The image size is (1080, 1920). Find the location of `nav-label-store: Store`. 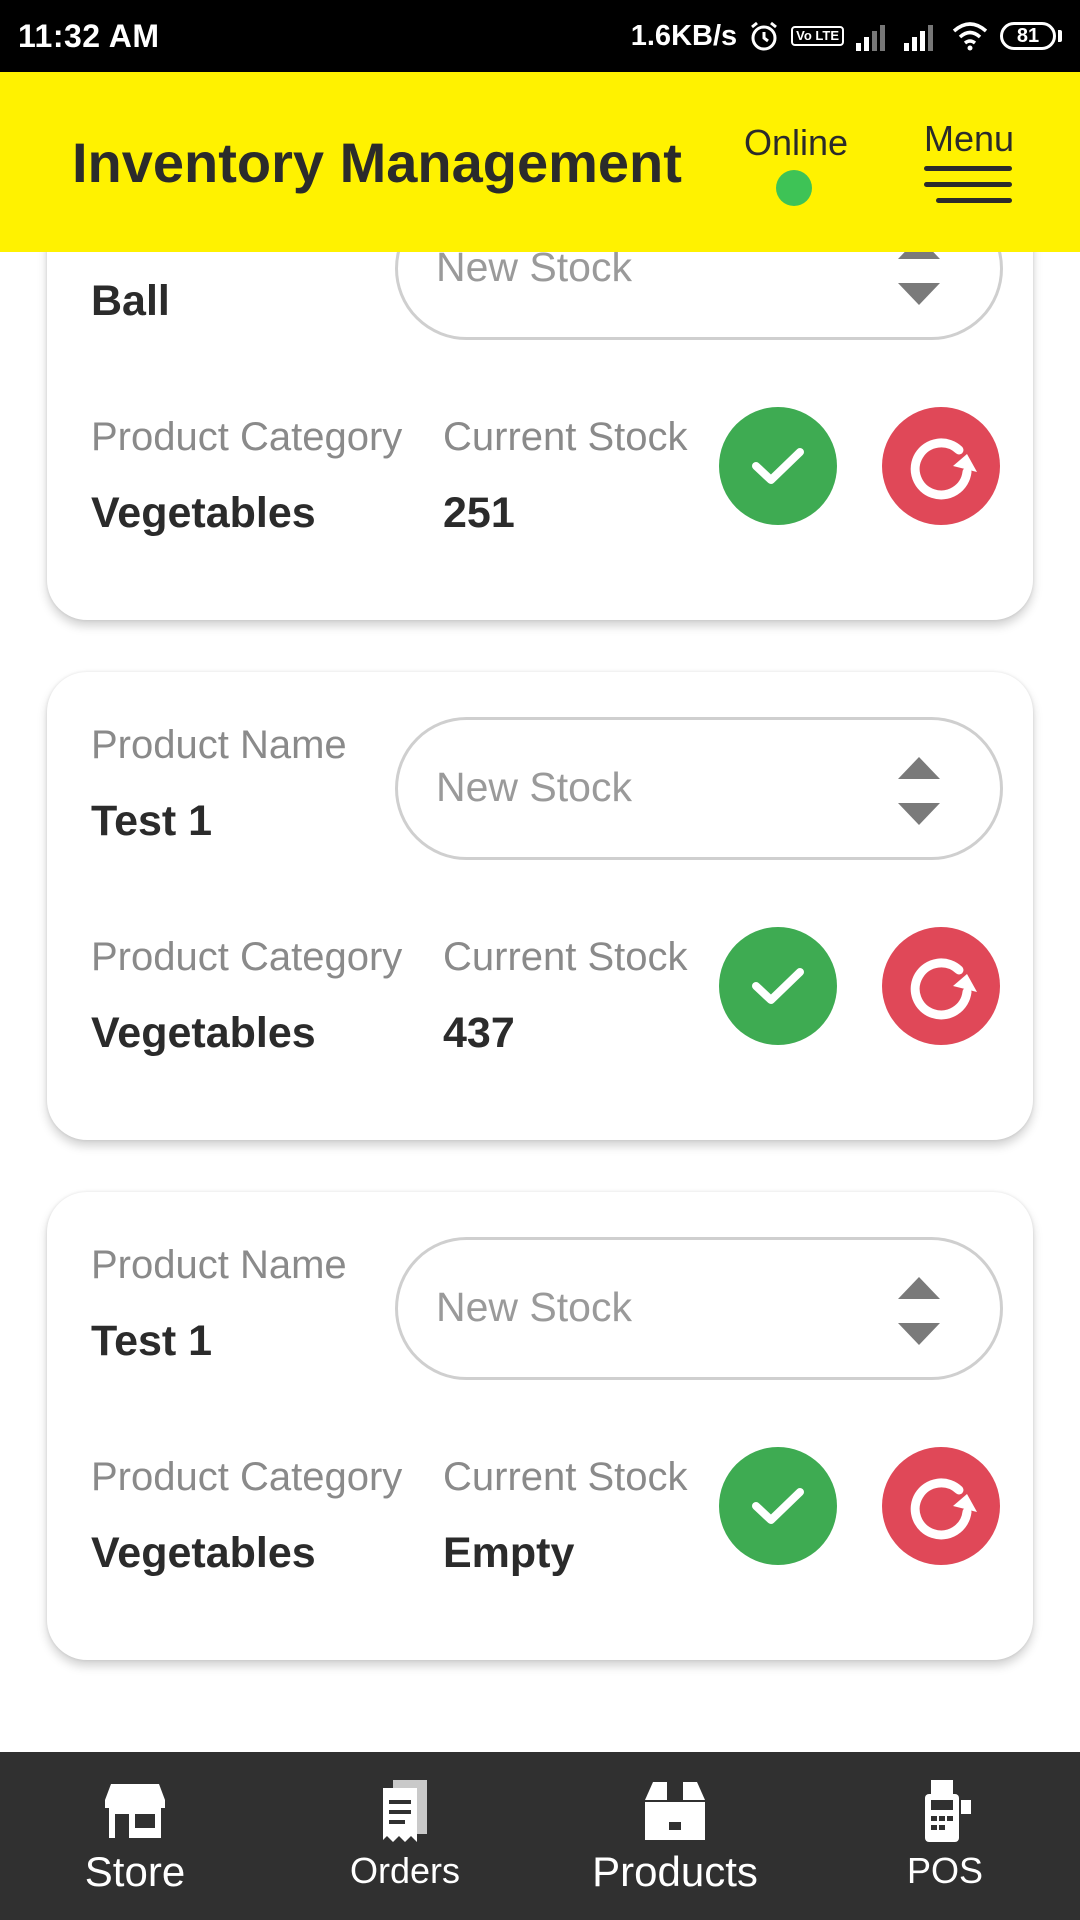

nav-label-store: Store is located at coordinates (135, 1871).